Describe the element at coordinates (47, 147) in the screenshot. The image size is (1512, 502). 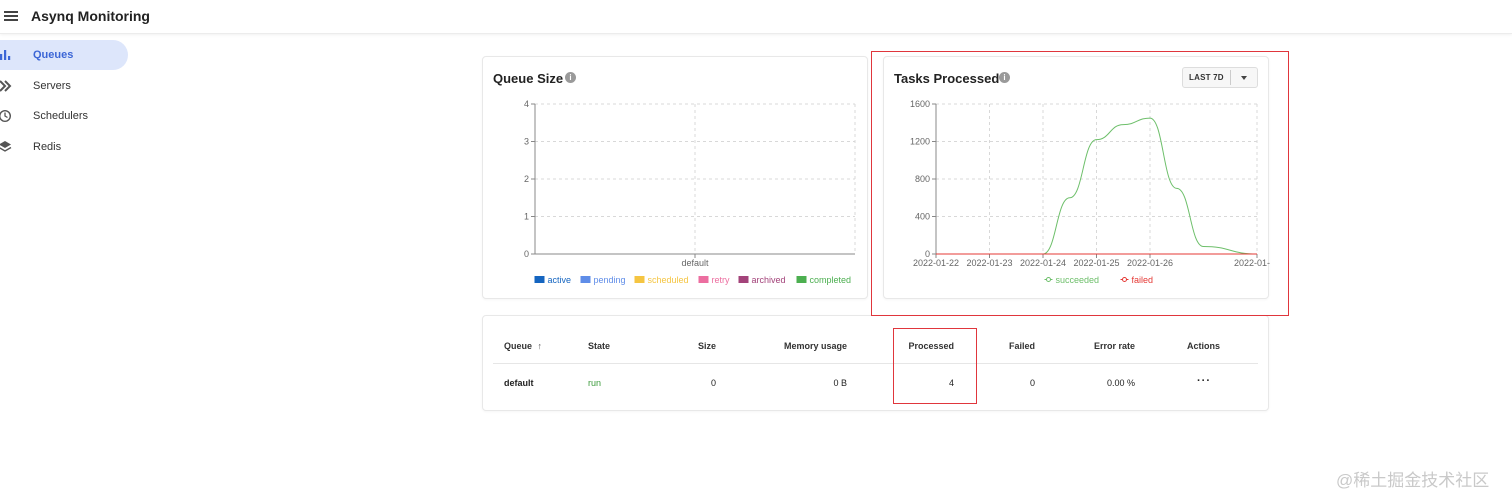
I see `sidebar-item-label: Redis` at that location.